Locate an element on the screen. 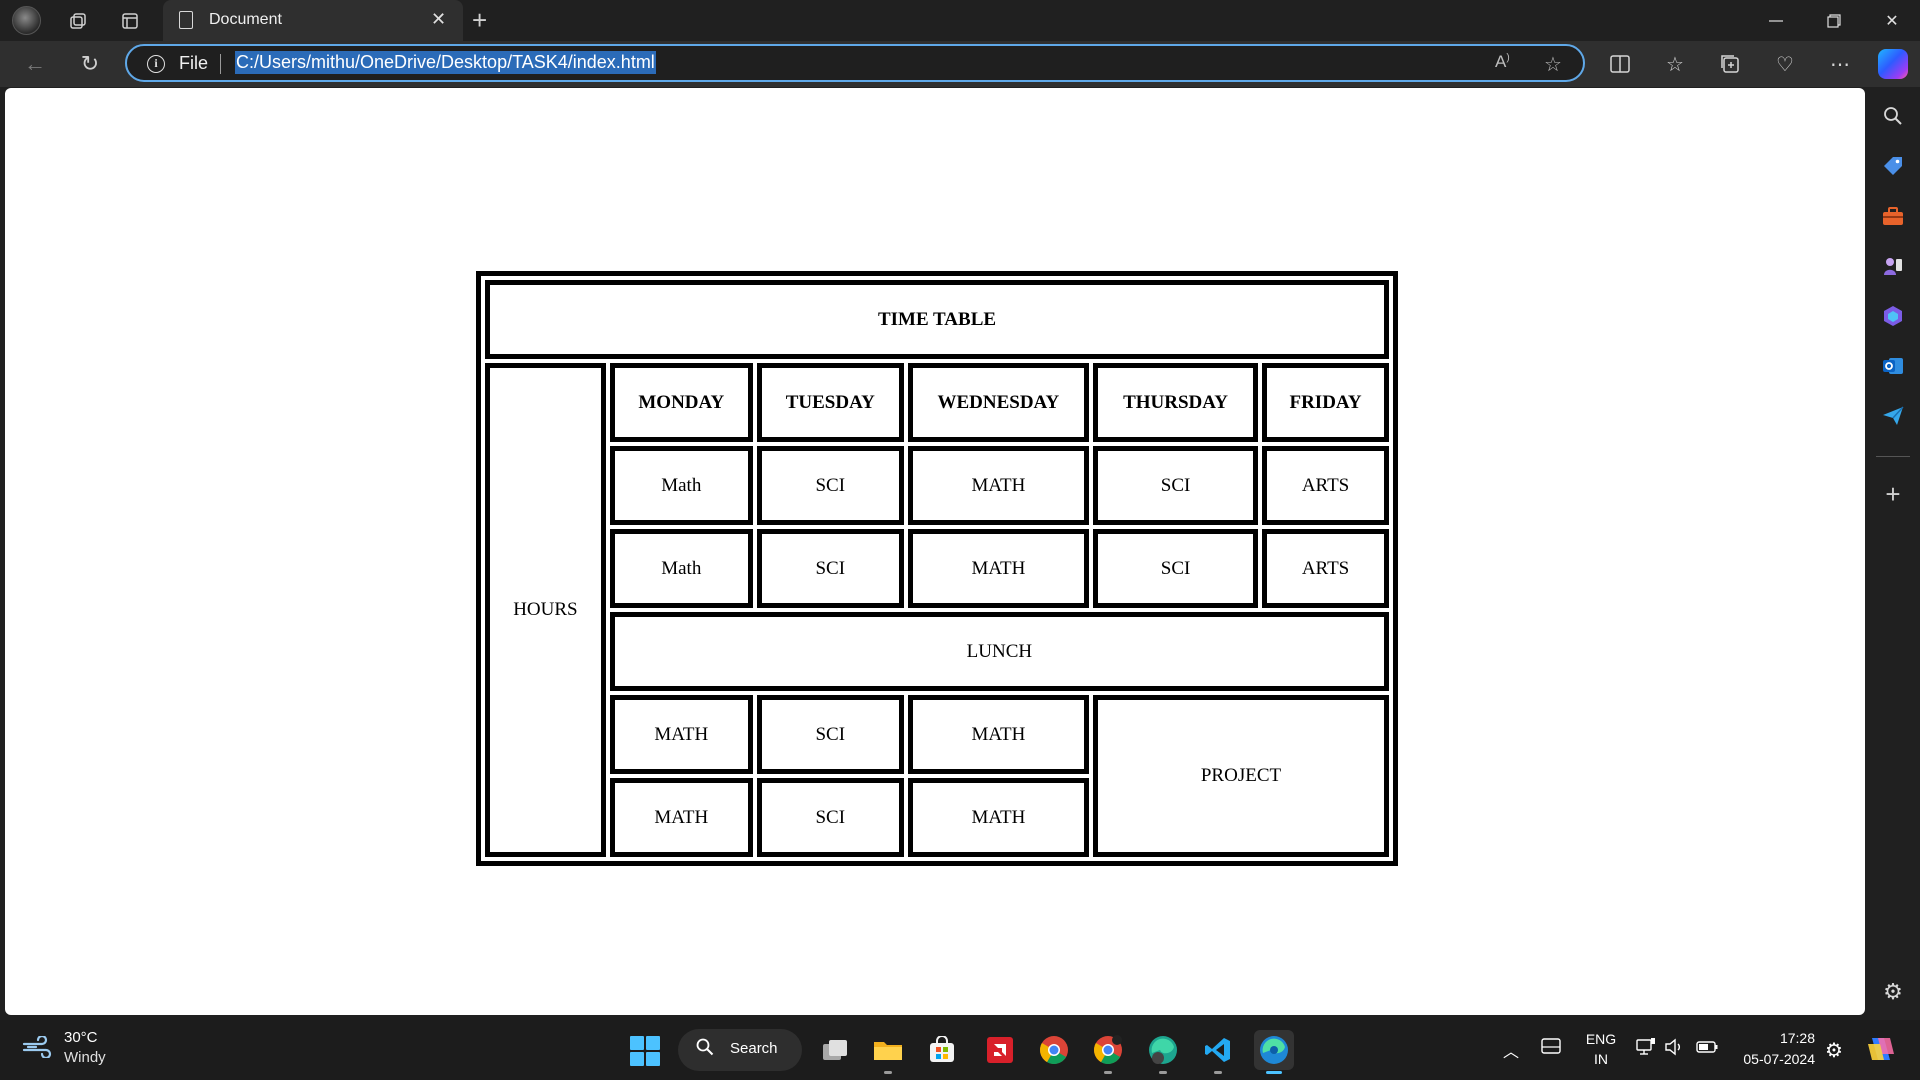 Image resolution: width=1920 pixels, height=1080 pixels. read-aloud-icon: A) is located at coordinates (1502, 62).